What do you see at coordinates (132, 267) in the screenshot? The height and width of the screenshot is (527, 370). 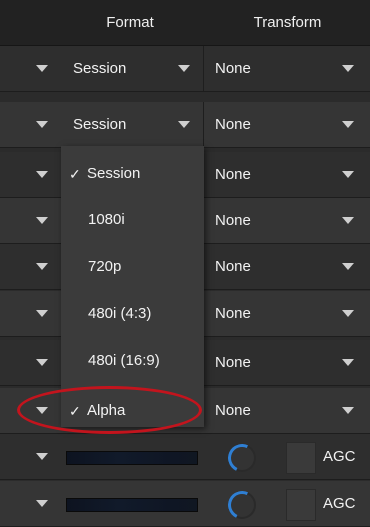 I see `dropdown-option-720p: 720p` at bounding box center [132, 267].